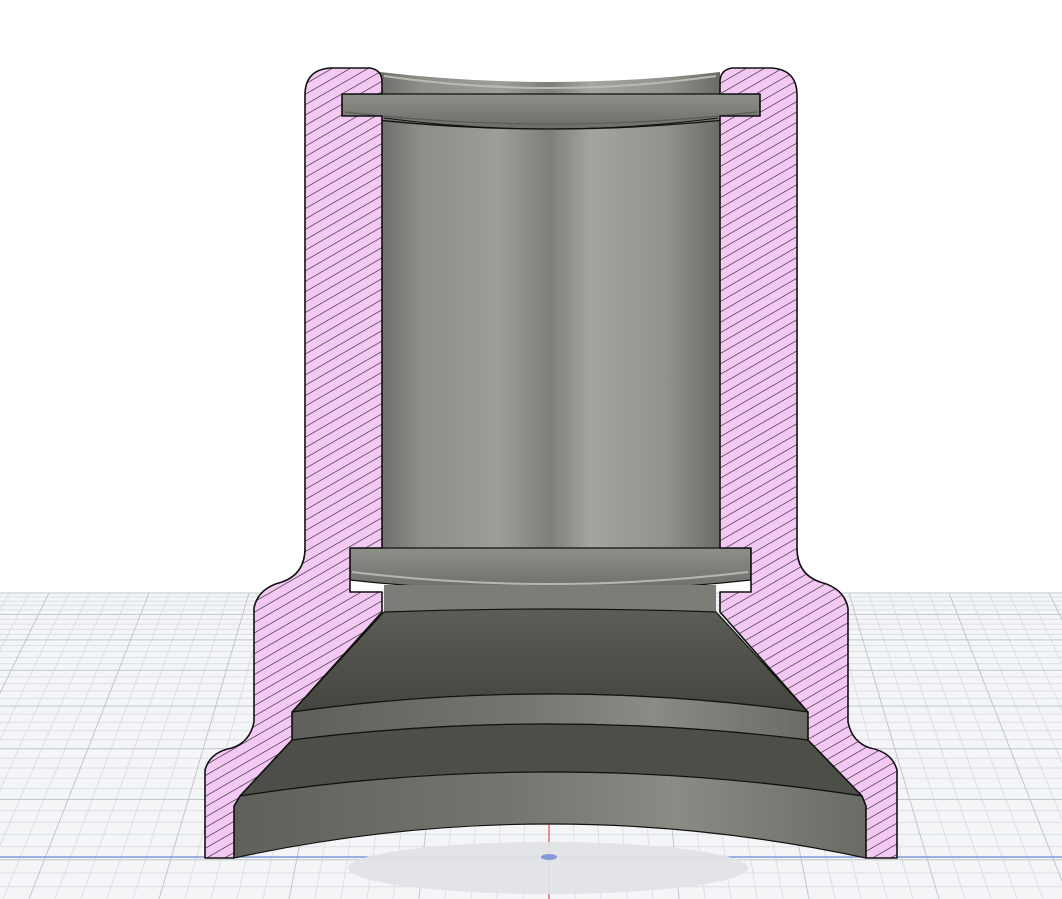 The height and width of the screenshot is (899, 1062). Describe the element at coordinates (549, 857) in the screenshot. I see `origin-marker-icon` at that location.